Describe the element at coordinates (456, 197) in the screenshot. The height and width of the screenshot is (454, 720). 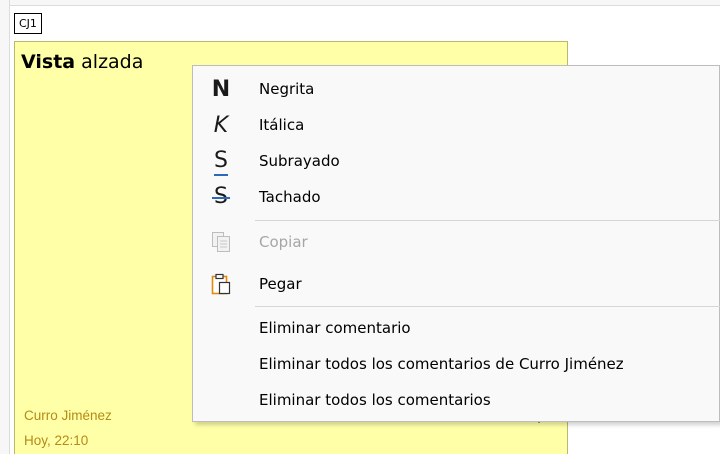
I see `menu-item-tachado: S Tachado` at that location.